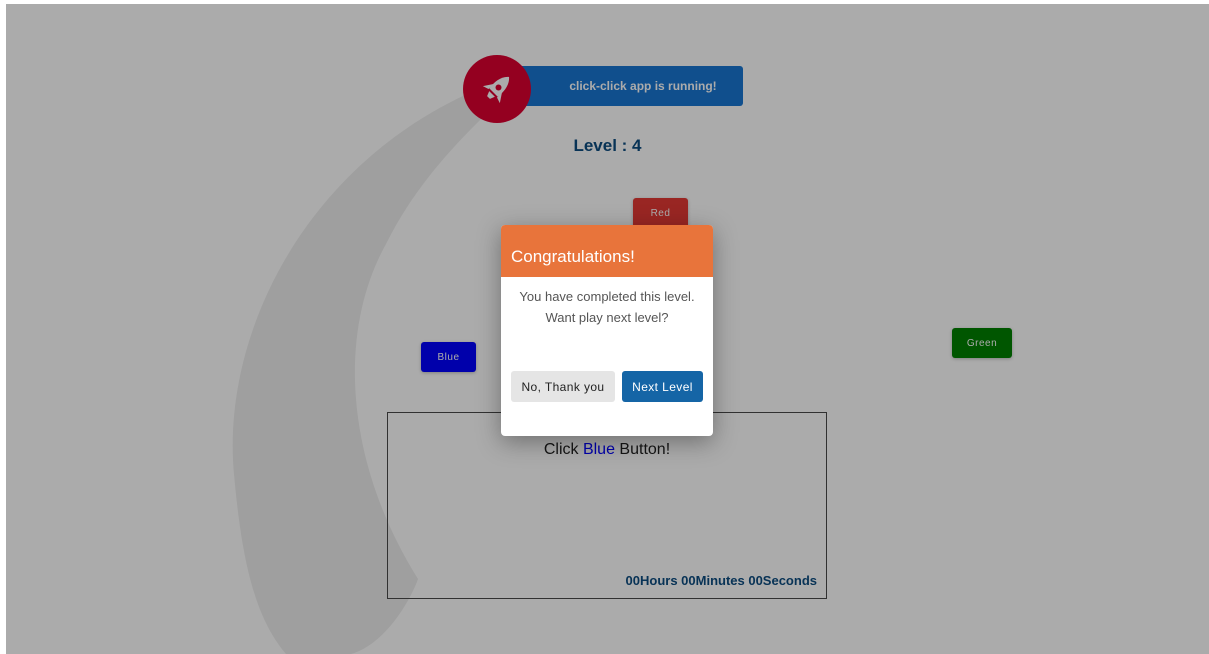 The height and width of the screenshot is (654, 1209). What do you see at coordinates (563, 386) in the screenshot?
I see `decline-button: No, Thank you` at bounding box center [563, 386].